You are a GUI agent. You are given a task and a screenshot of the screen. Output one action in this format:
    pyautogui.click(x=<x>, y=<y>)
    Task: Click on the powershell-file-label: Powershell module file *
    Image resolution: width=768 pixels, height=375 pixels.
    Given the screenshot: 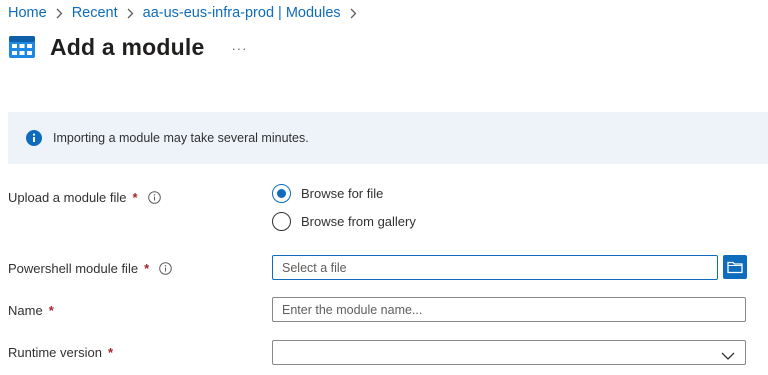 What is the action you would take?
    pyautogui.click(x=90, y=268)
    